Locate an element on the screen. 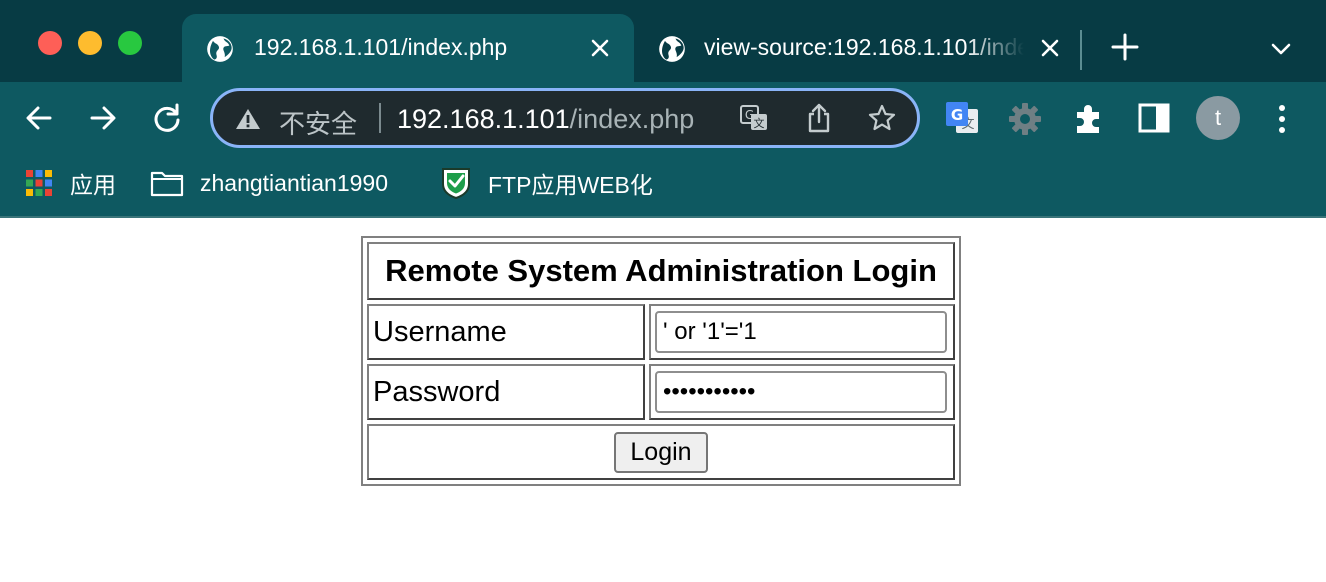 The width and height of the screenshot is (1326, 582). bookmark-ftp-web: FTP应用WEB化 is located at coordinates (546, 183).